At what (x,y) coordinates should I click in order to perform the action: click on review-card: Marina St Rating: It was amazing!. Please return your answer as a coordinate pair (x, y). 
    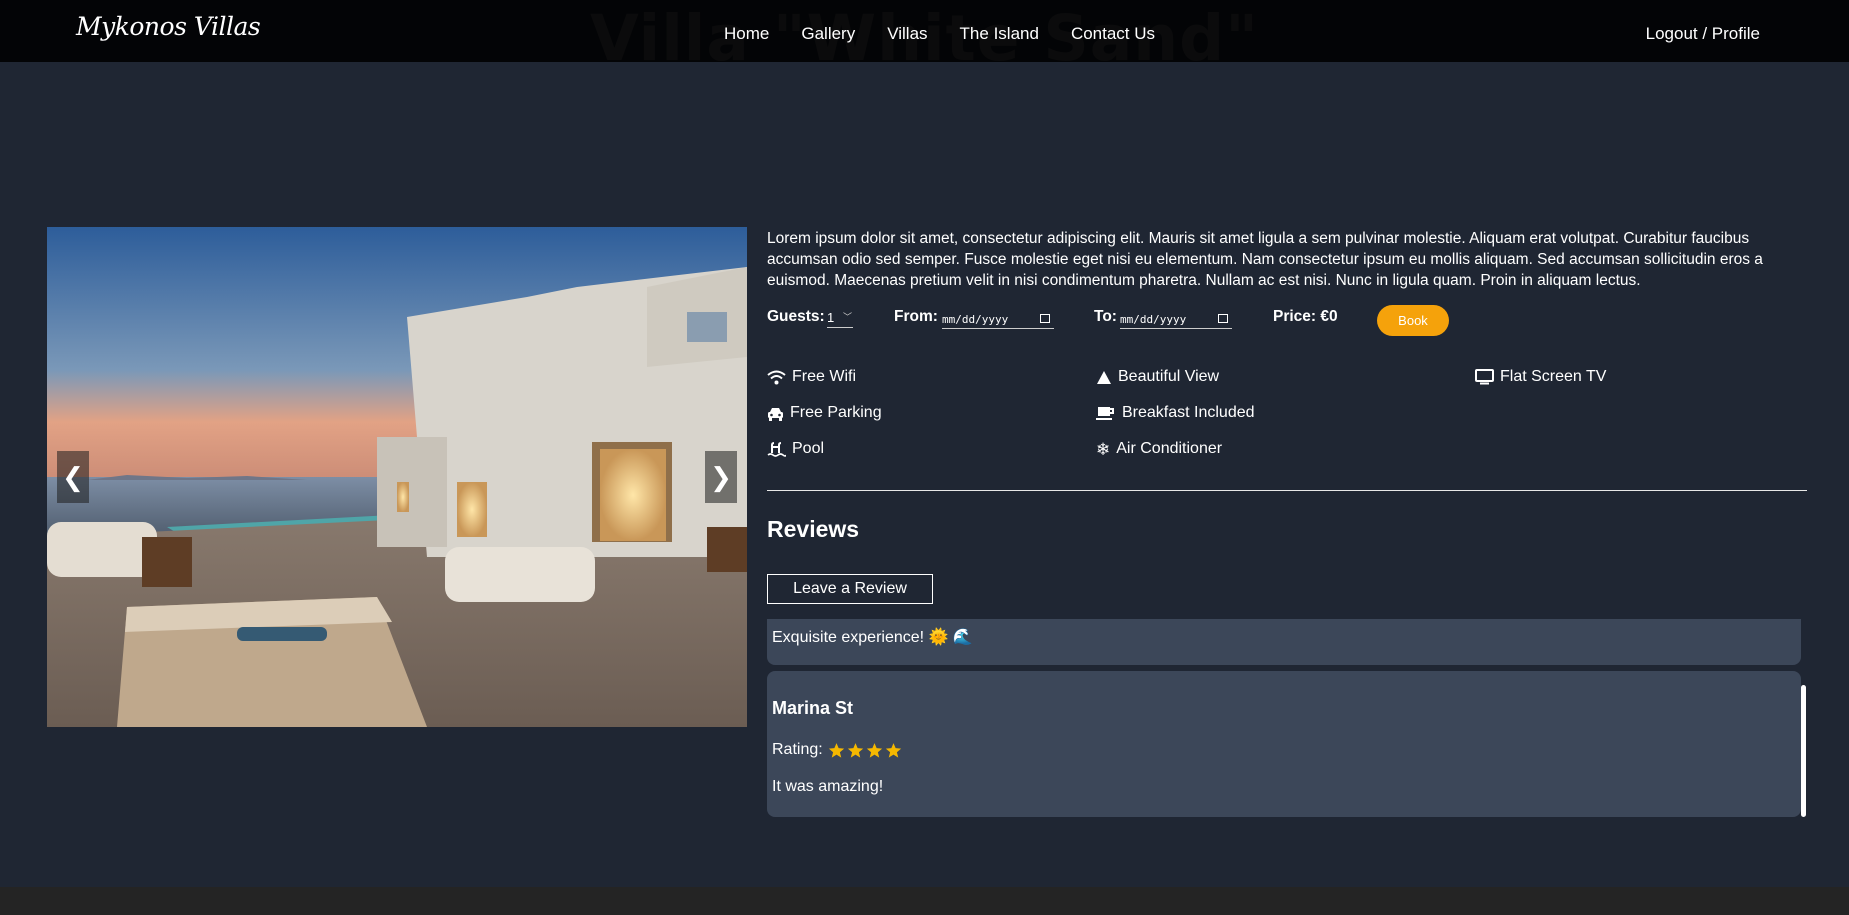
    Looking at the image, I should click on (1284, 744).